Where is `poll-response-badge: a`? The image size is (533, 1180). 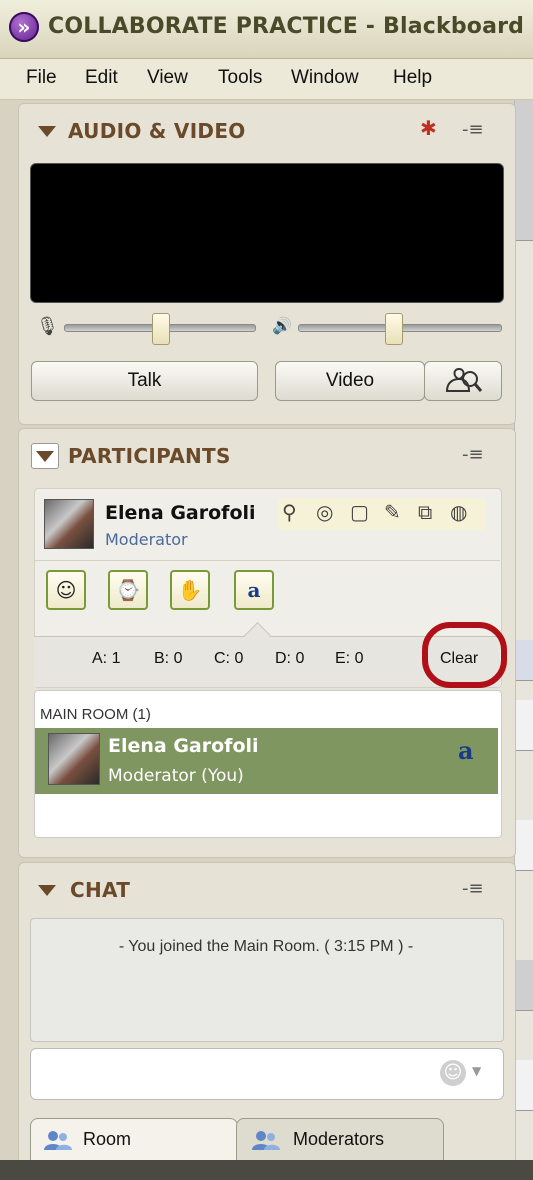
poll-response-badge: a is located at coordinates (466, 750).